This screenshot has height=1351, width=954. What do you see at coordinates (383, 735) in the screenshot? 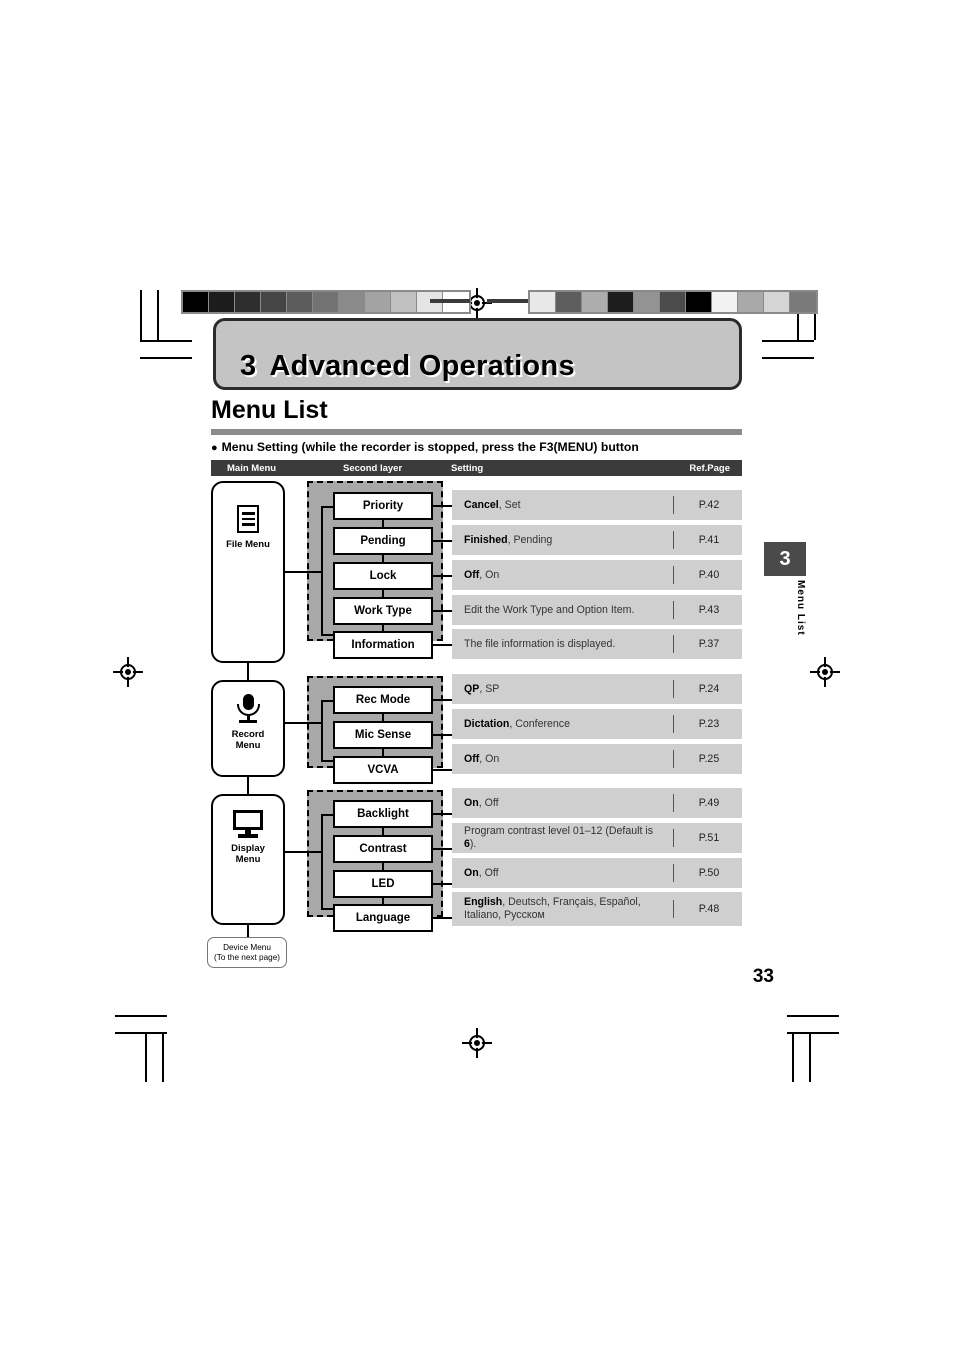
I see `second-layer-item-mic-sense: Mic Sense` at bounding box center [383, 735].